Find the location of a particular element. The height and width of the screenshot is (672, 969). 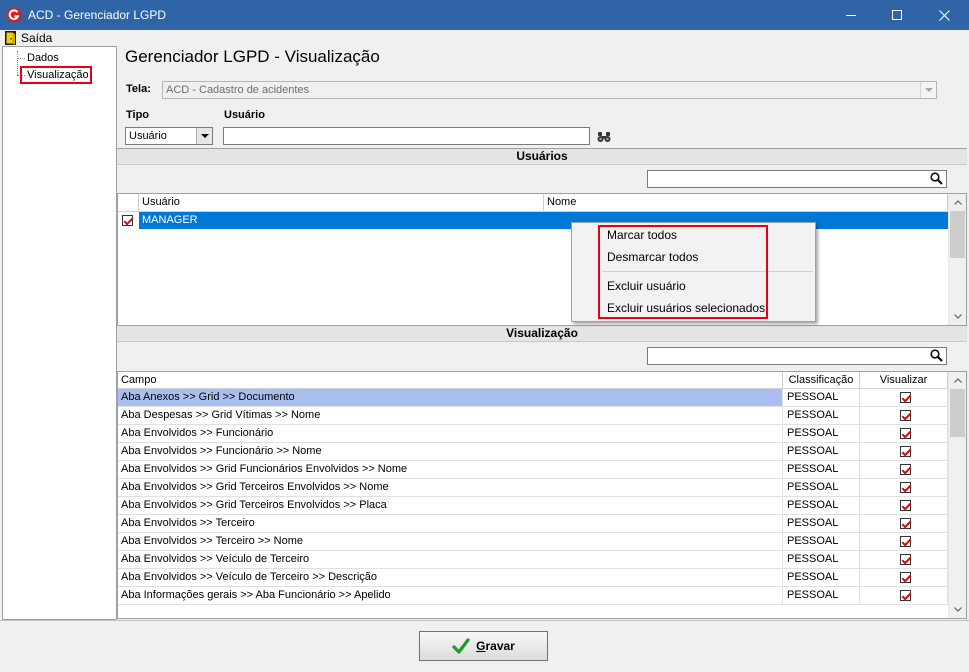

save-button: Gravar is located at coordinates (483, 646).